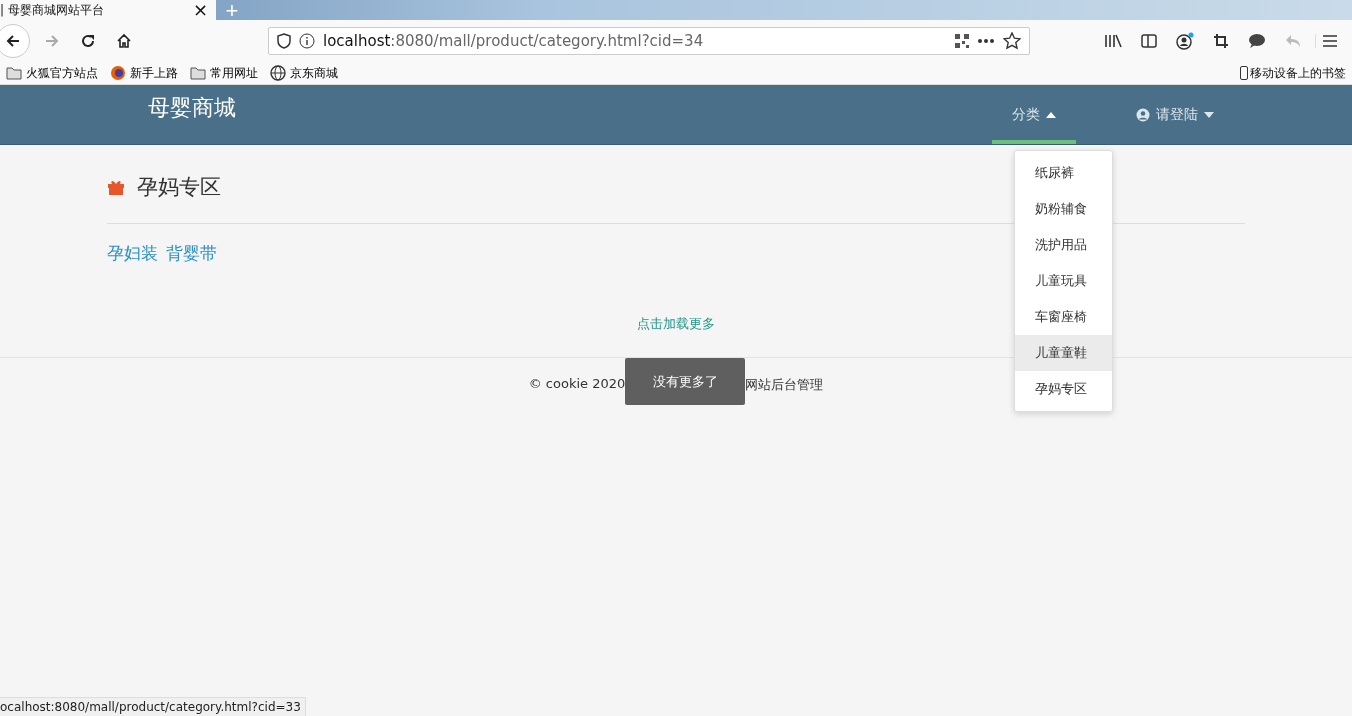 The height and width of the screenshot is (716, 1352). I want to click on dropdown-item: 洗护用品, so click(1063, 245).